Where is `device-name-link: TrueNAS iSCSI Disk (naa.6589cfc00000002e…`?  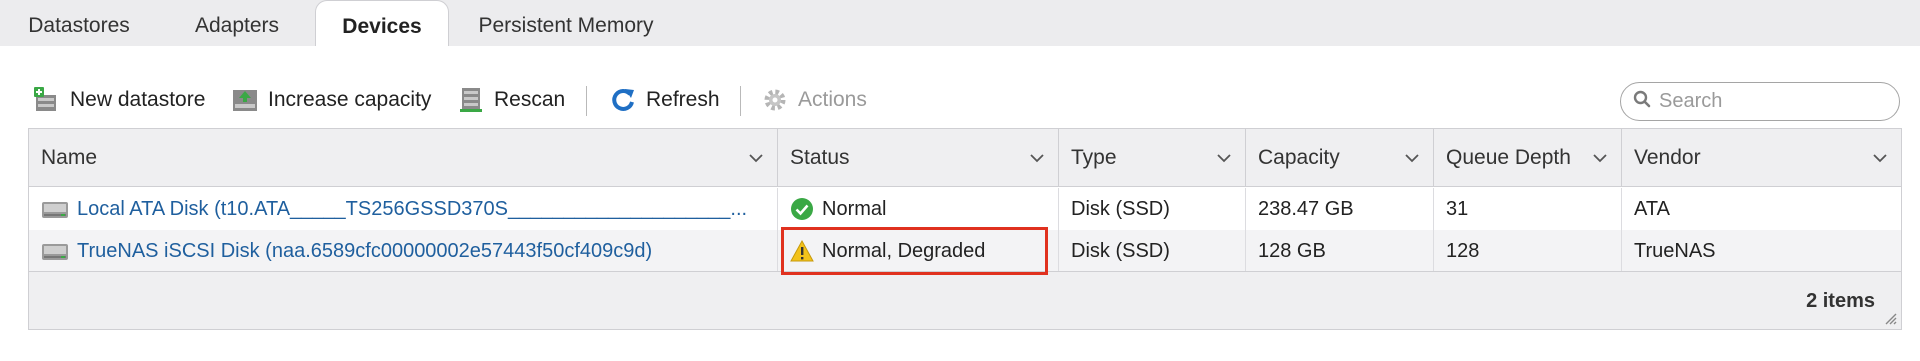
device-name-link: TrueNAS iSCSI Disk (naa.6589cfc00000002e… is located at coordinates (364, 251).